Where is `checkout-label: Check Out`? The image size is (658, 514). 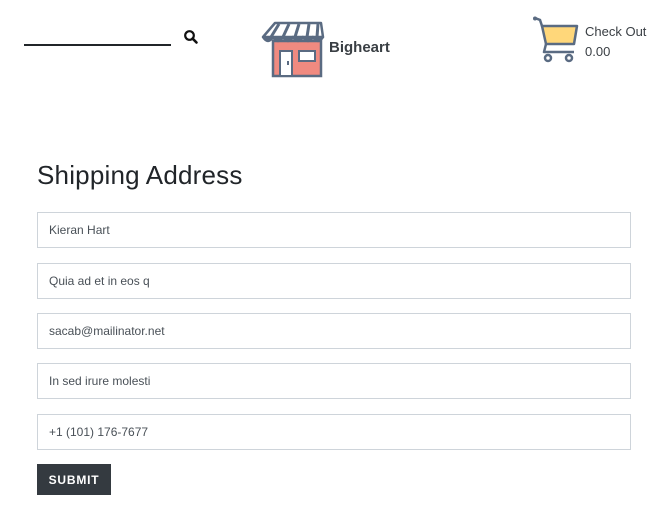
checkout-label: Check Out is located at coordinates (616, 31).